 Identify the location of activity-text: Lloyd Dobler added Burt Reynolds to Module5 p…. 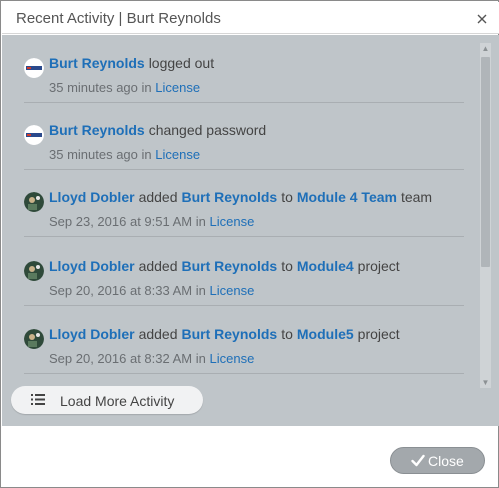
(226, 334).